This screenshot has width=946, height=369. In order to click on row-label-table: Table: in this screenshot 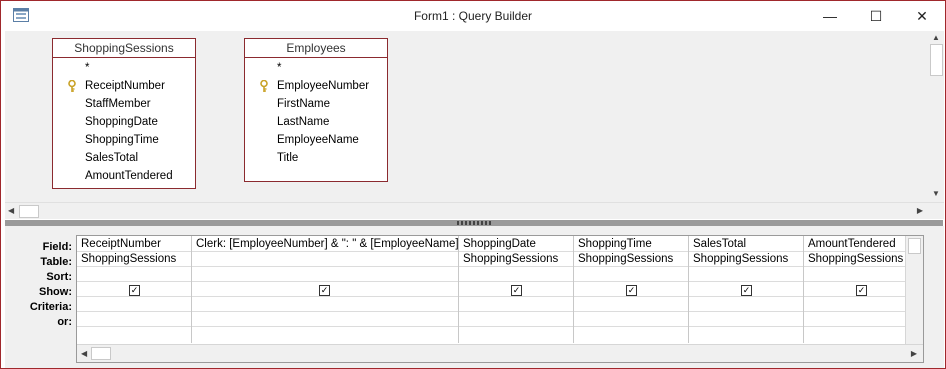, I will do `click(56, 262)`.